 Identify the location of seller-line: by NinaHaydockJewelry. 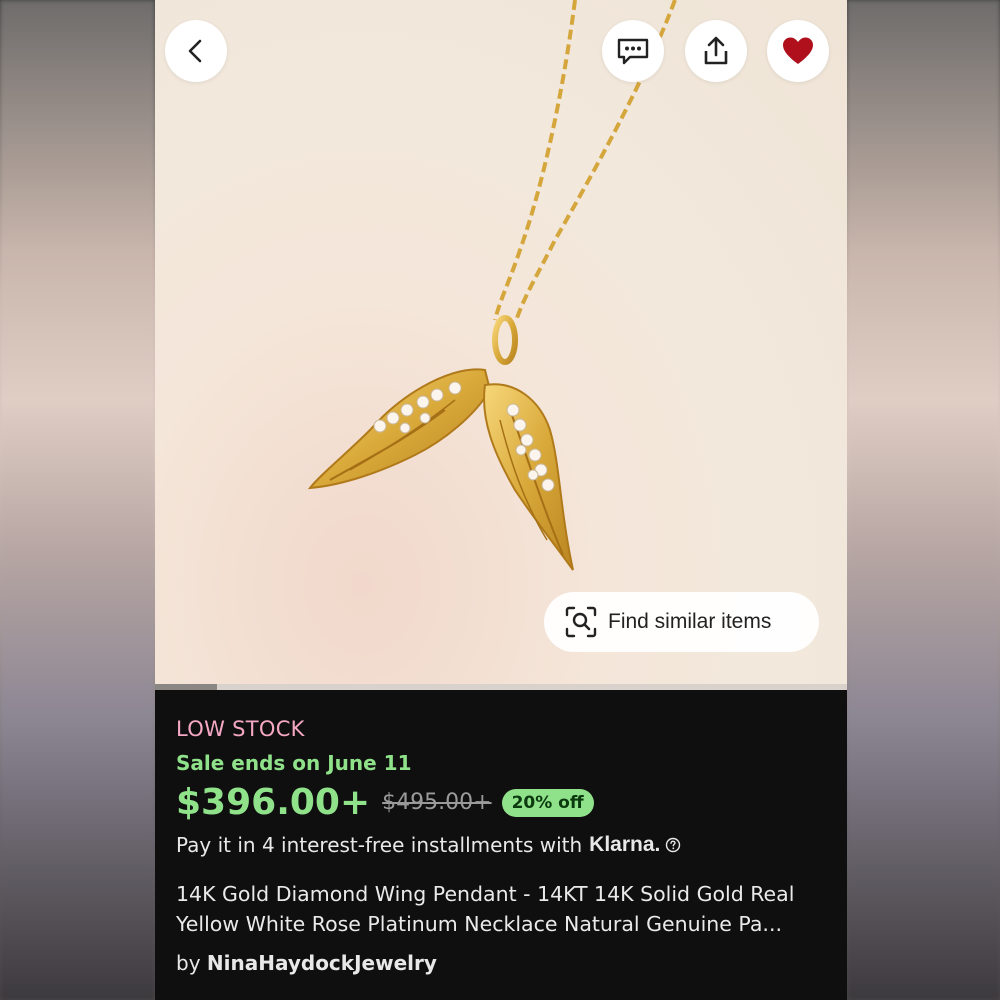
(306, 963).